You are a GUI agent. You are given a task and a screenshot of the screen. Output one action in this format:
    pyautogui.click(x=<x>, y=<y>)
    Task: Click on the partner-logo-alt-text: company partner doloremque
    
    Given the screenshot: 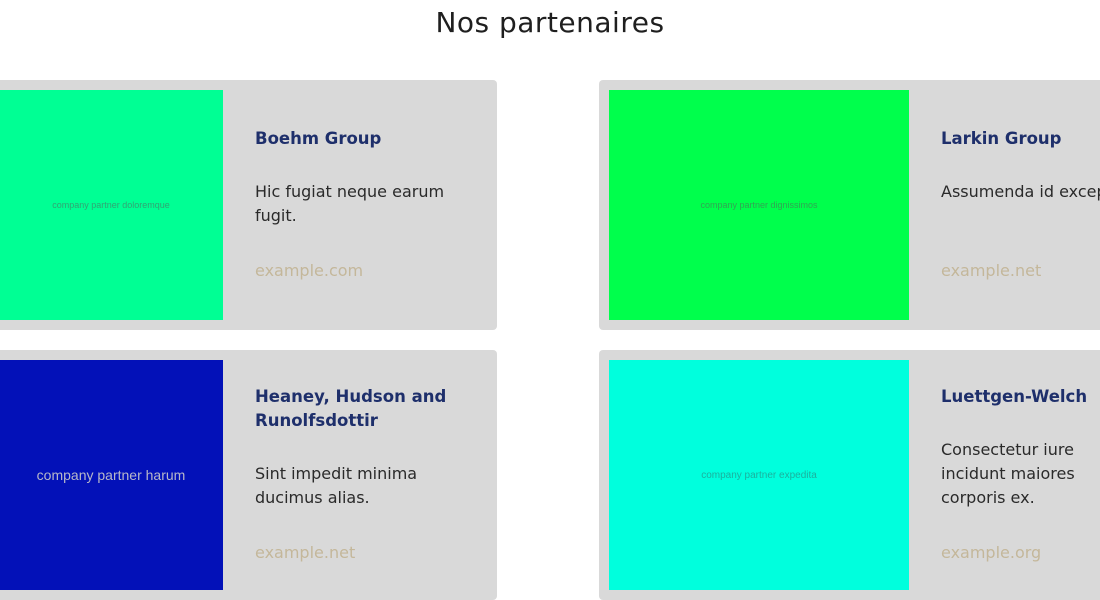 What is the action you would take?
    pyautogui.click(x=111, y=205)
    